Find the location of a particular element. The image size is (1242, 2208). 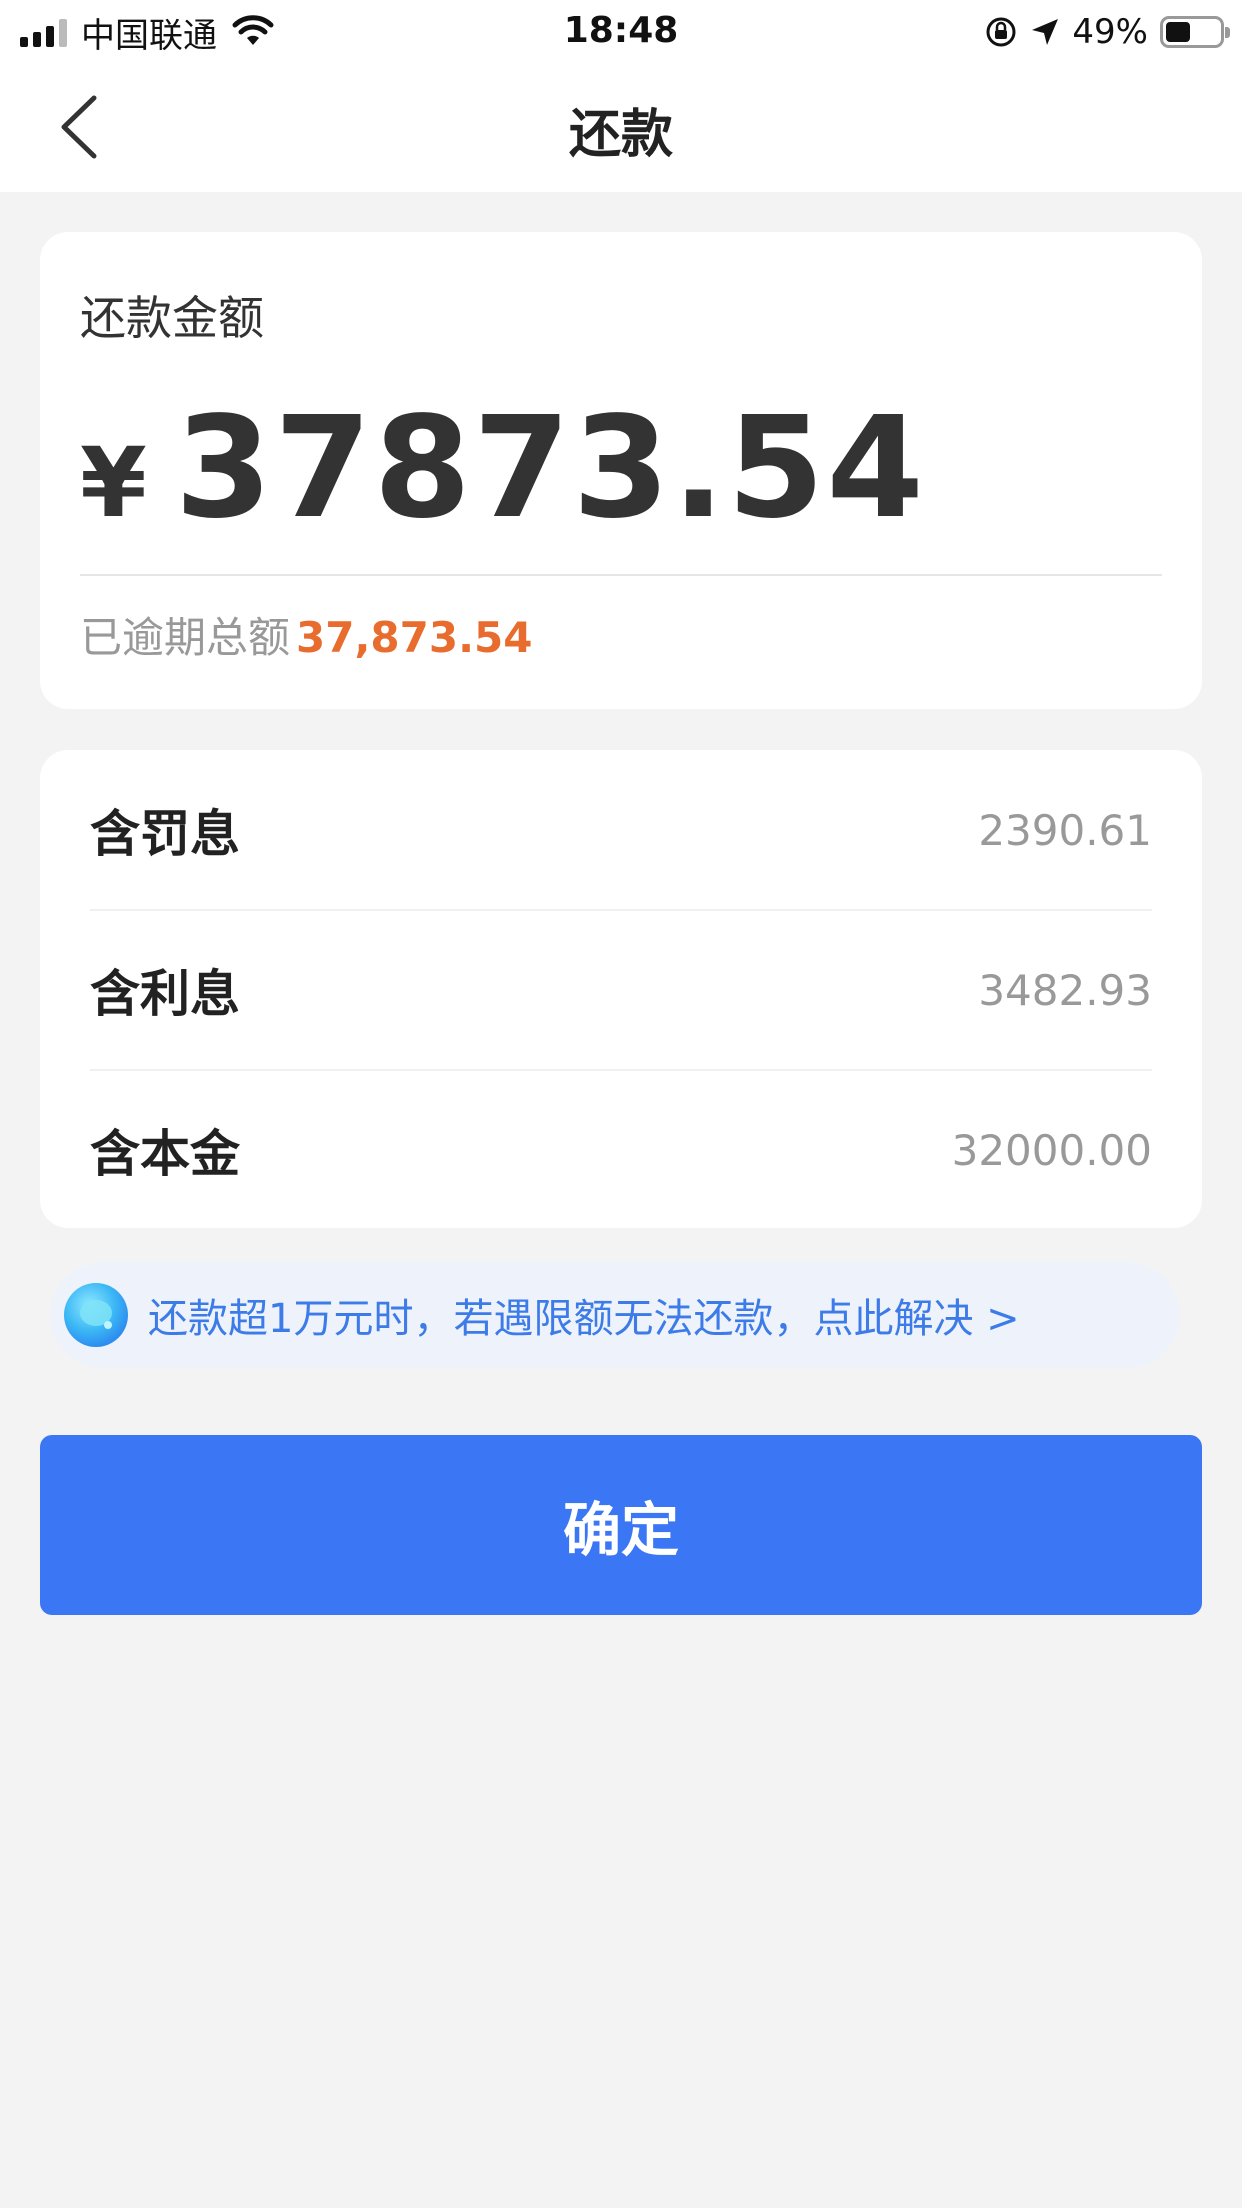

row-value: 3482.93 is located at coordinates (1065, 990).